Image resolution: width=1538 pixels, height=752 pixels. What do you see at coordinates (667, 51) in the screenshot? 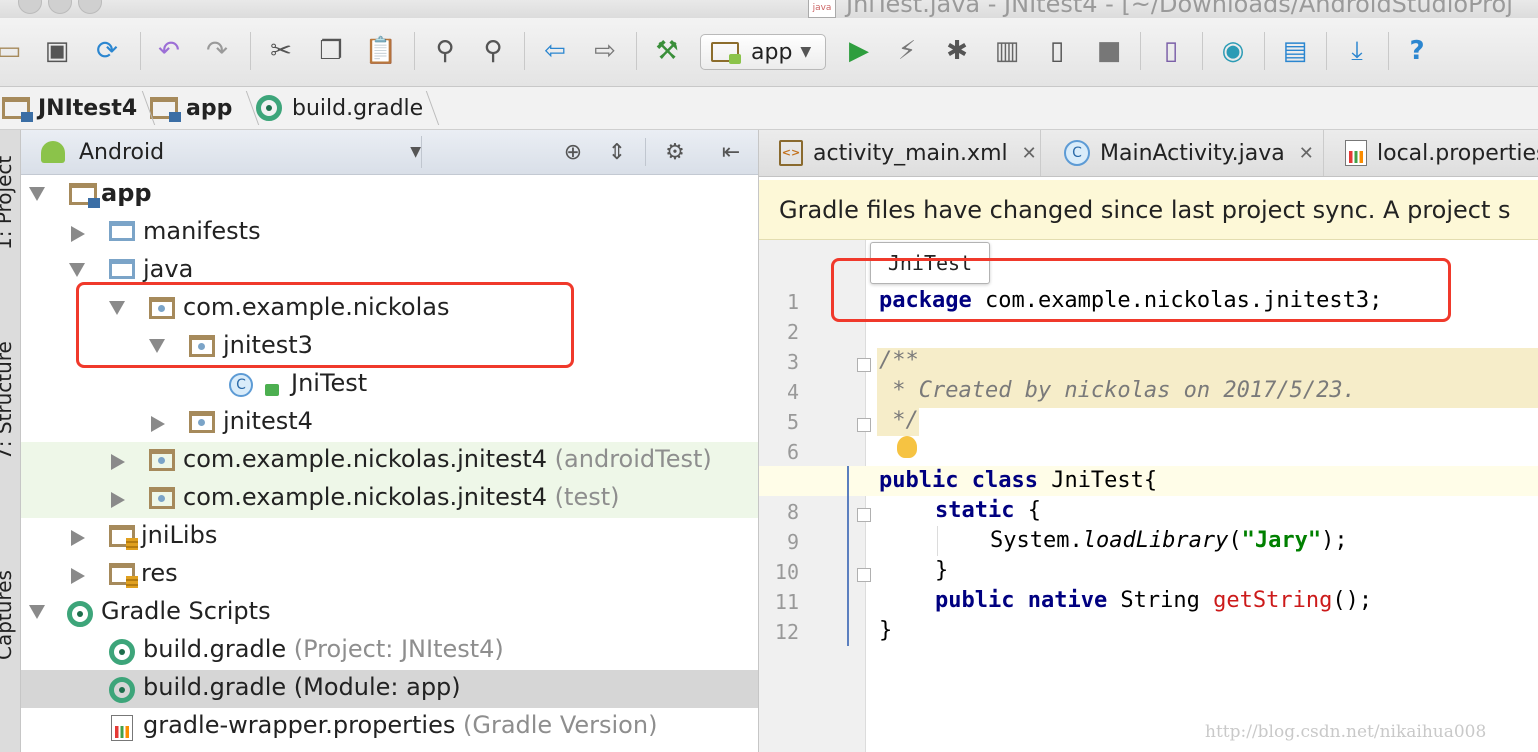
I see `make-project-icon: ⚒` at bounding box center [667, 51].